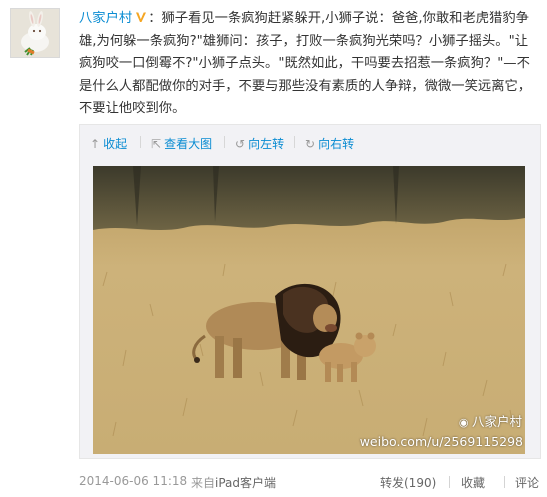  Describe the element at coordinates (155, 18) in the screenshot. I see `author-colon: ：` at that location.